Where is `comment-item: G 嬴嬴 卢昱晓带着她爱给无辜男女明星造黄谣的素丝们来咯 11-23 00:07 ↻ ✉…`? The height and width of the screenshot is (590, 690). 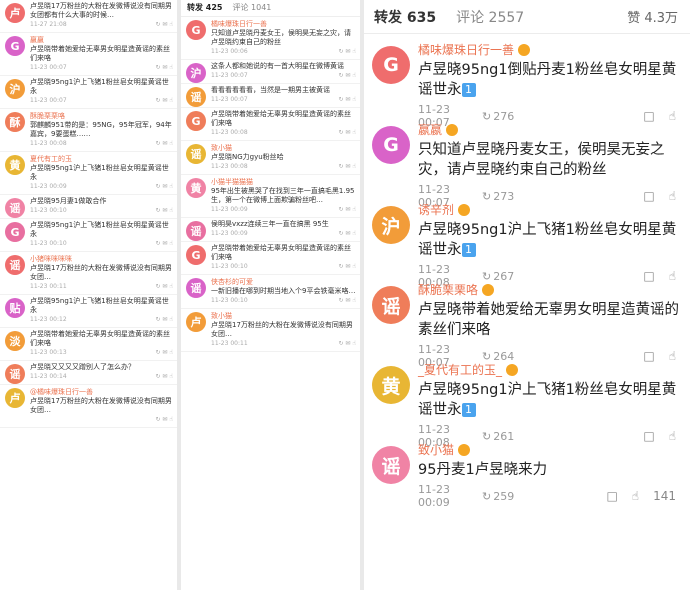
comment-item: G 嬴嬴 卢昱晓带着她爱给无辜男女明星造黄谣的素丝们来咯 11-23 00:07 ↻ ✉… is located at coordinates (88, 54).